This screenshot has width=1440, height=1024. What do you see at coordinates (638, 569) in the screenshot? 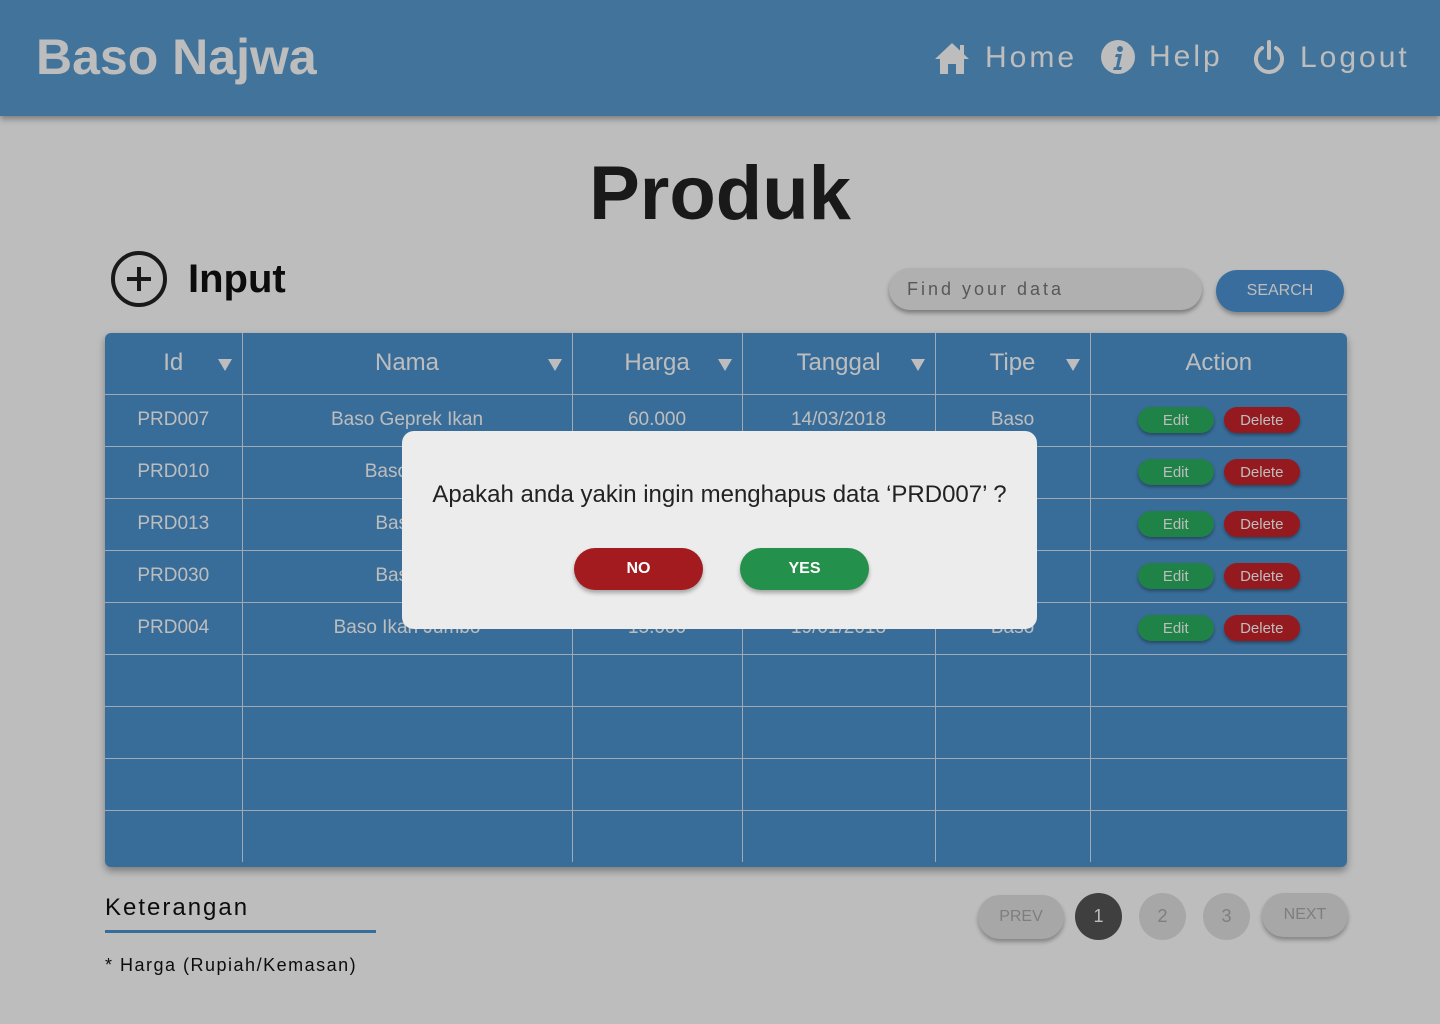
I see `no-button: NO` at bounding box center [638, 569].